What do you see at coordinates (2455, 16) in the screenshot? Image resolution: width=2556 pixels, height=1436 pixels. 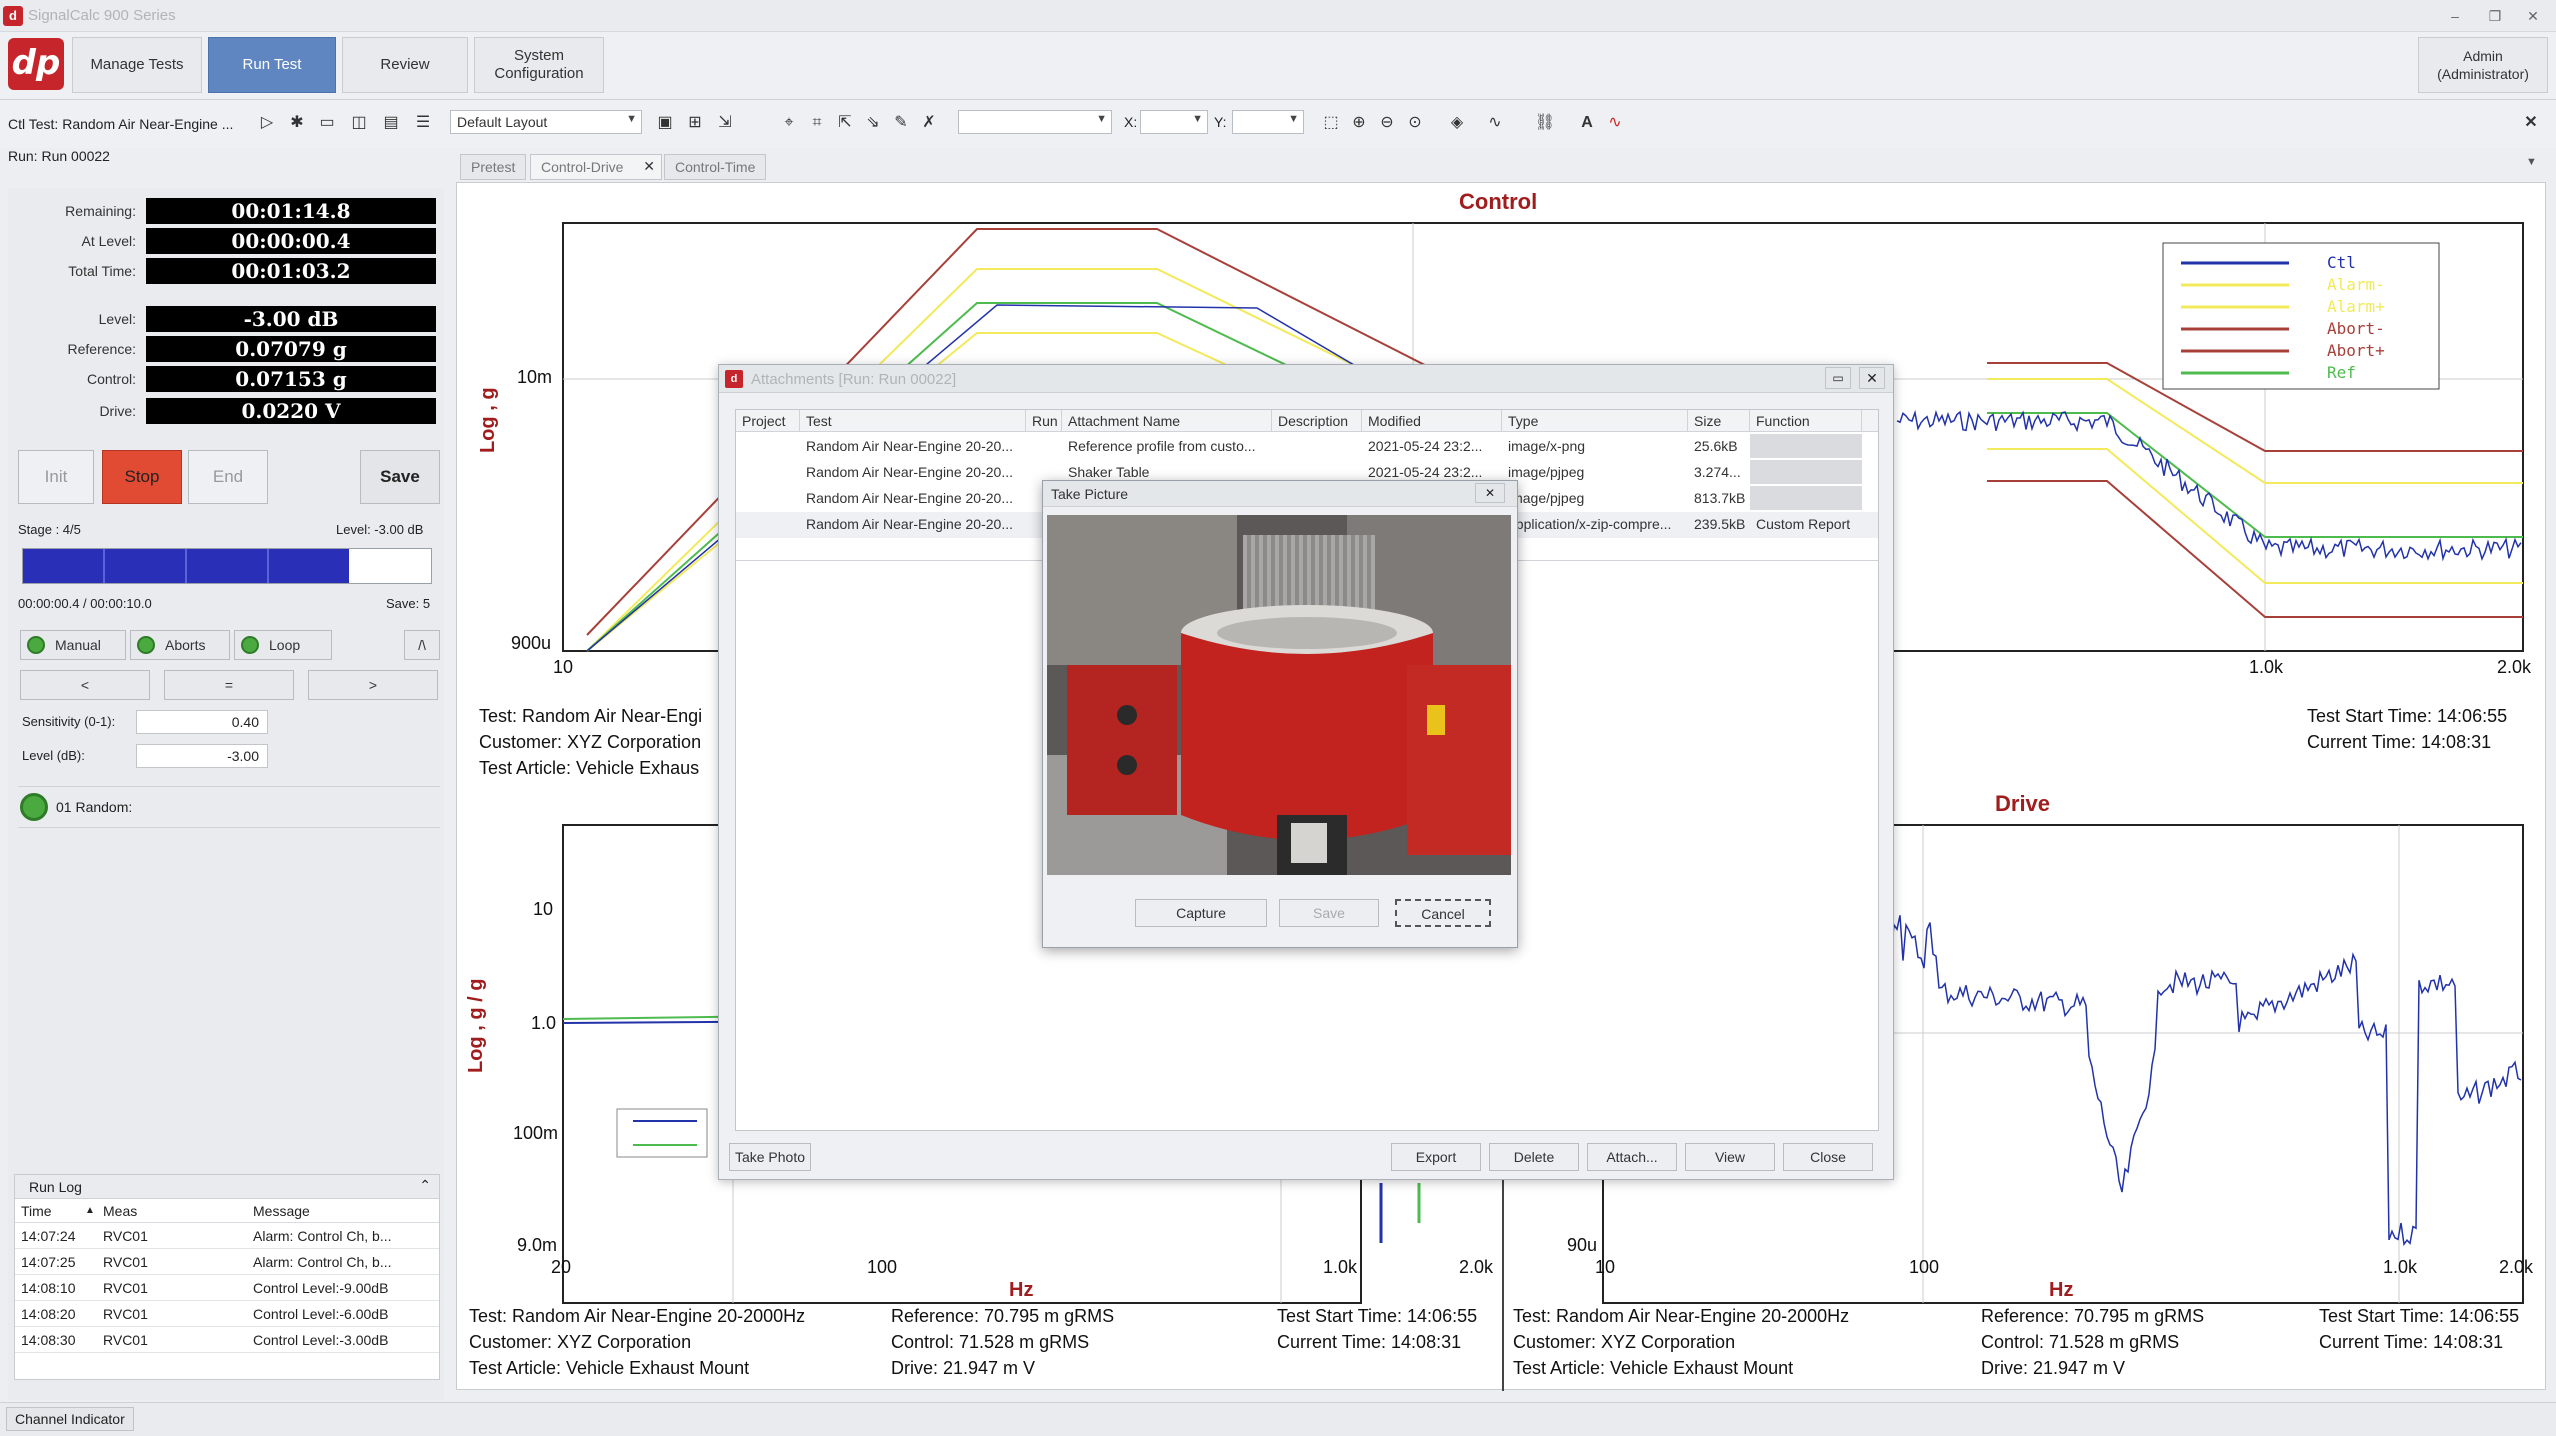 I see `minimize-button: –` at bounding box center [2455, 16].